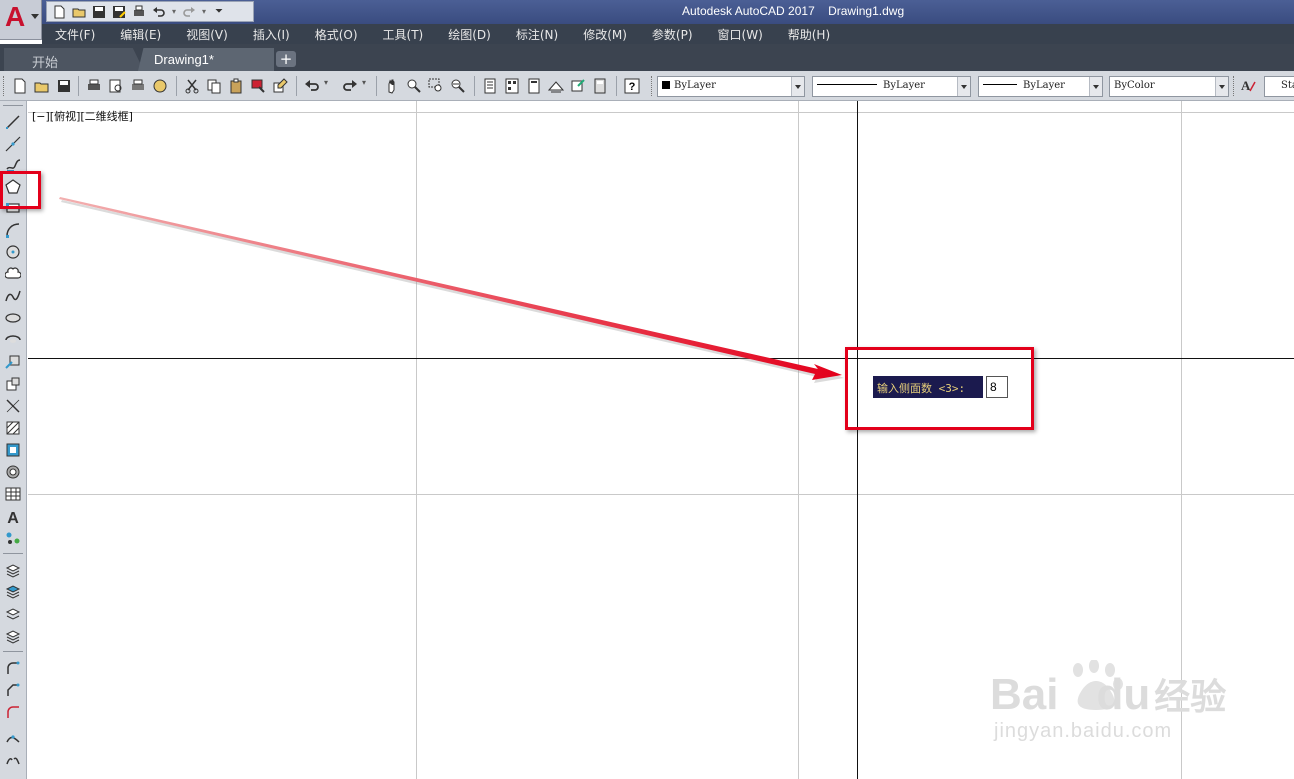  Describe the element at coordinates (13, 428) in the screenshot. I see `hatch-icon` at that location.